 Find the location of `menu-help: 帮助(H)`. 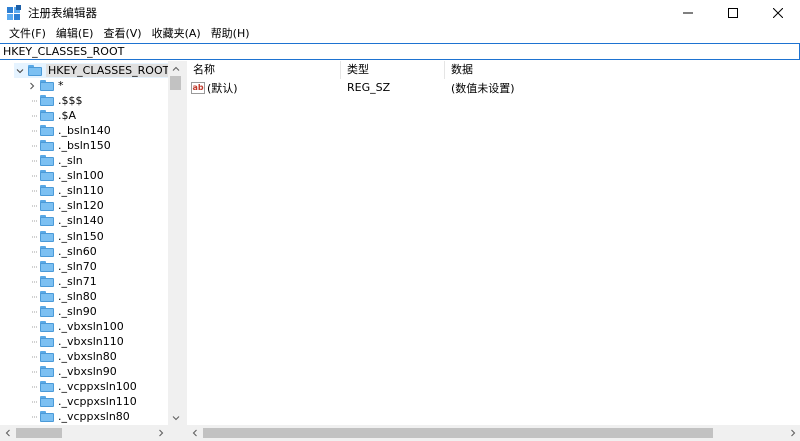

menu-help: 帮助(H) is located at coordinates (230, 34).